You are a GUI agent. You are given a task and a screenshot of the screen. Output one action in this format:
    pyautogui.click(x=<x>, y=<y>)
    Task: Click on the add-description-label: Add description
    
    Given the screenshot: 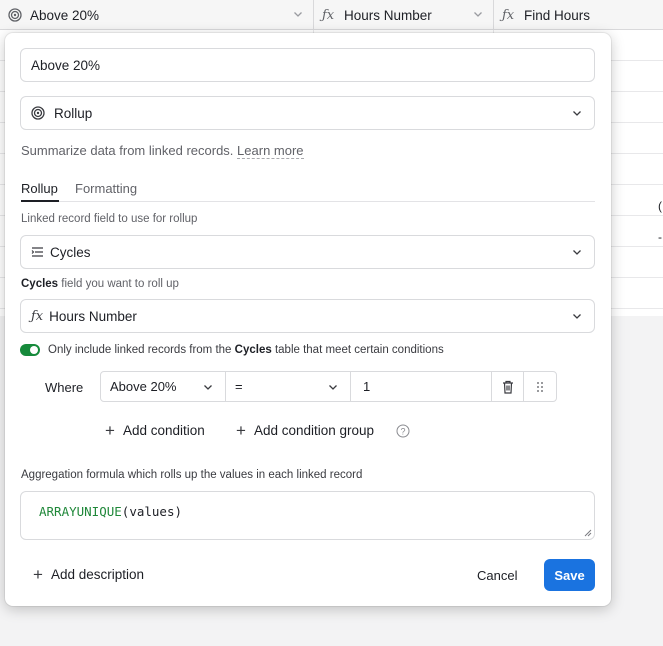 What is the action you would take?
    pyautogui.click(x=97, y=574)
    